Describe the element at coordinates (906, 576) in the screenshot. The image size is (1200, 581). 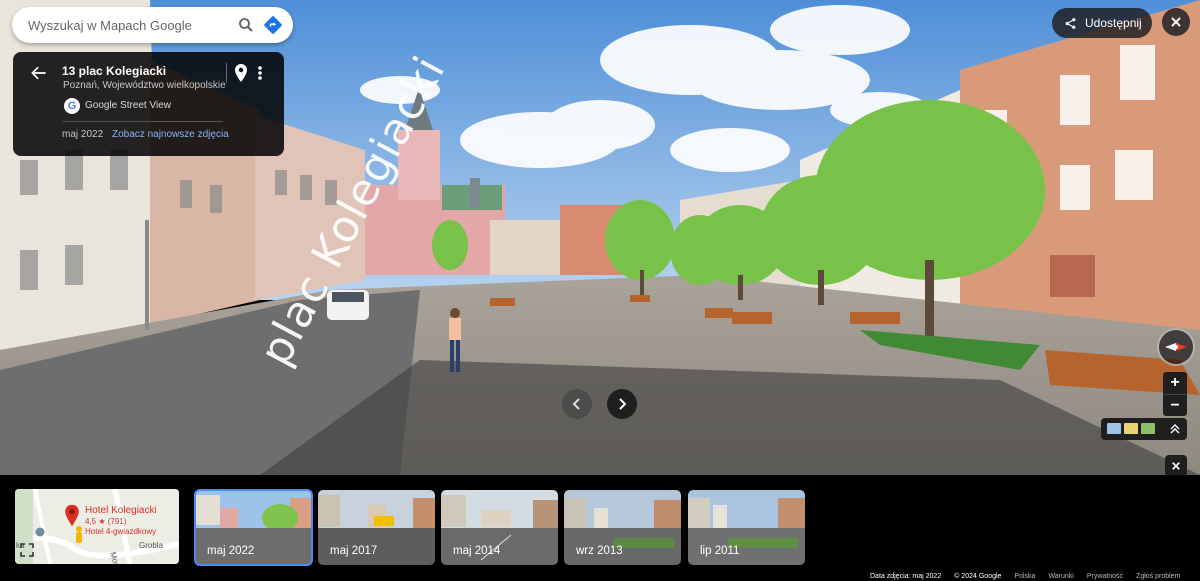
I see `photo-date: Data zdjęcia: maj 2022` at that location.